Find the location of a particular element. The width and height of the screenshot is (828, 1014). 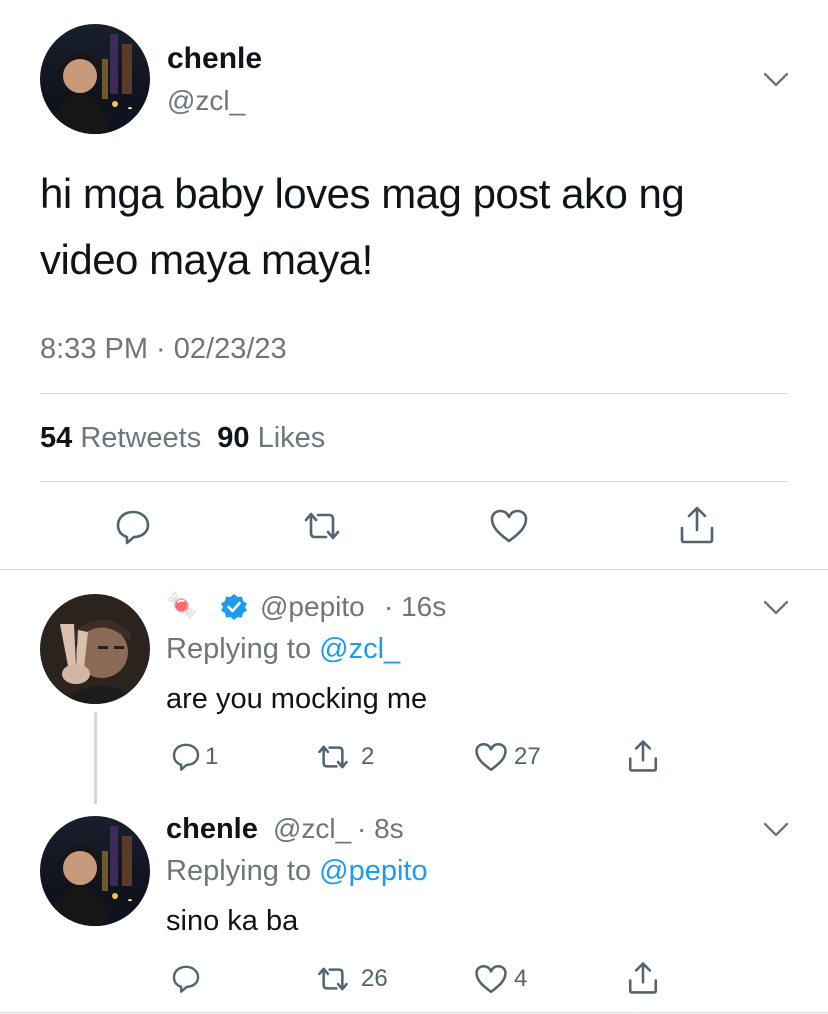

reply-handle: @pepito is located at coordinates (312, 607).